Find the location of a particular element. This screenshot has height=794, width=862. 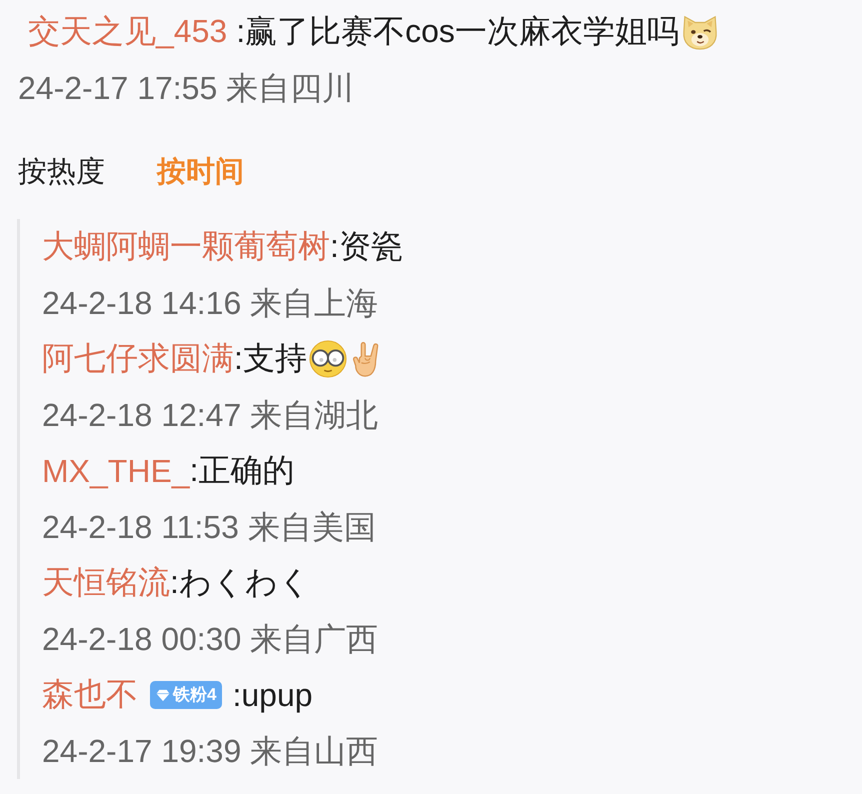

glasses-face-icon is located at coordinates (327, 359).